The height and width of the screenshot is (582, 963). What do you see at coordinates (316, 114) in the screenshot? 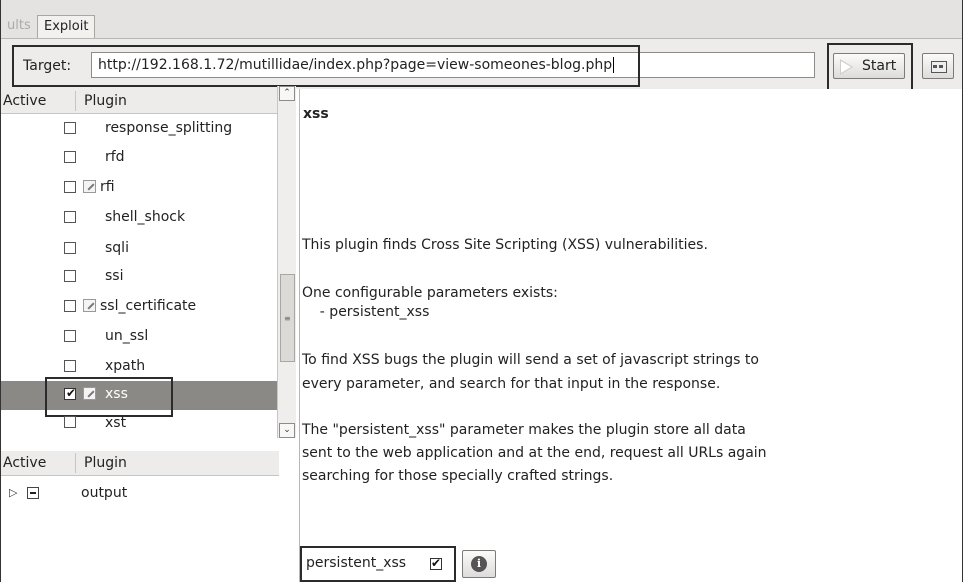
I see `plugin-detail-title: xss` at bounding box center [316, 114].